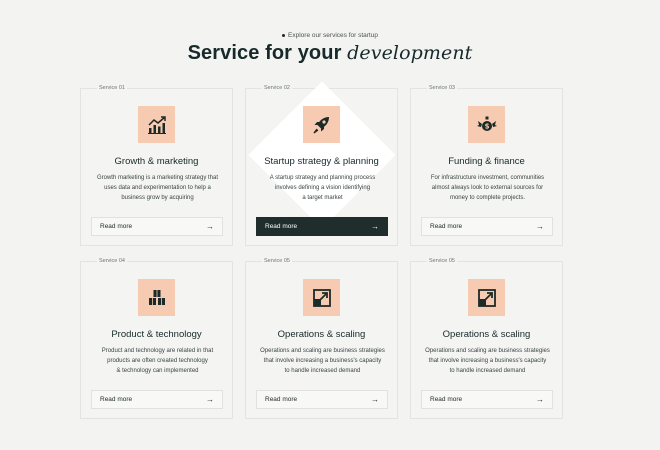  I want to click on eyebrow-text: Explore our services for startup, so click(333, 35).